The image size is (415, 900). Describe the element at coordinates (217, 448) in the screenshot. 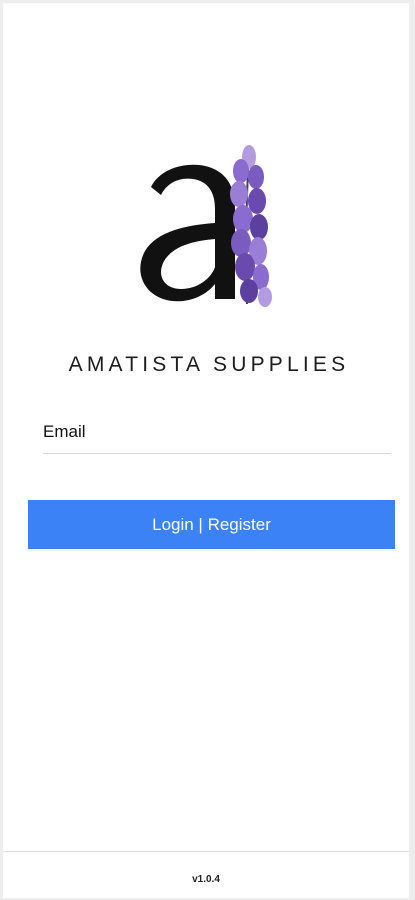

I see `email-field` at that location.